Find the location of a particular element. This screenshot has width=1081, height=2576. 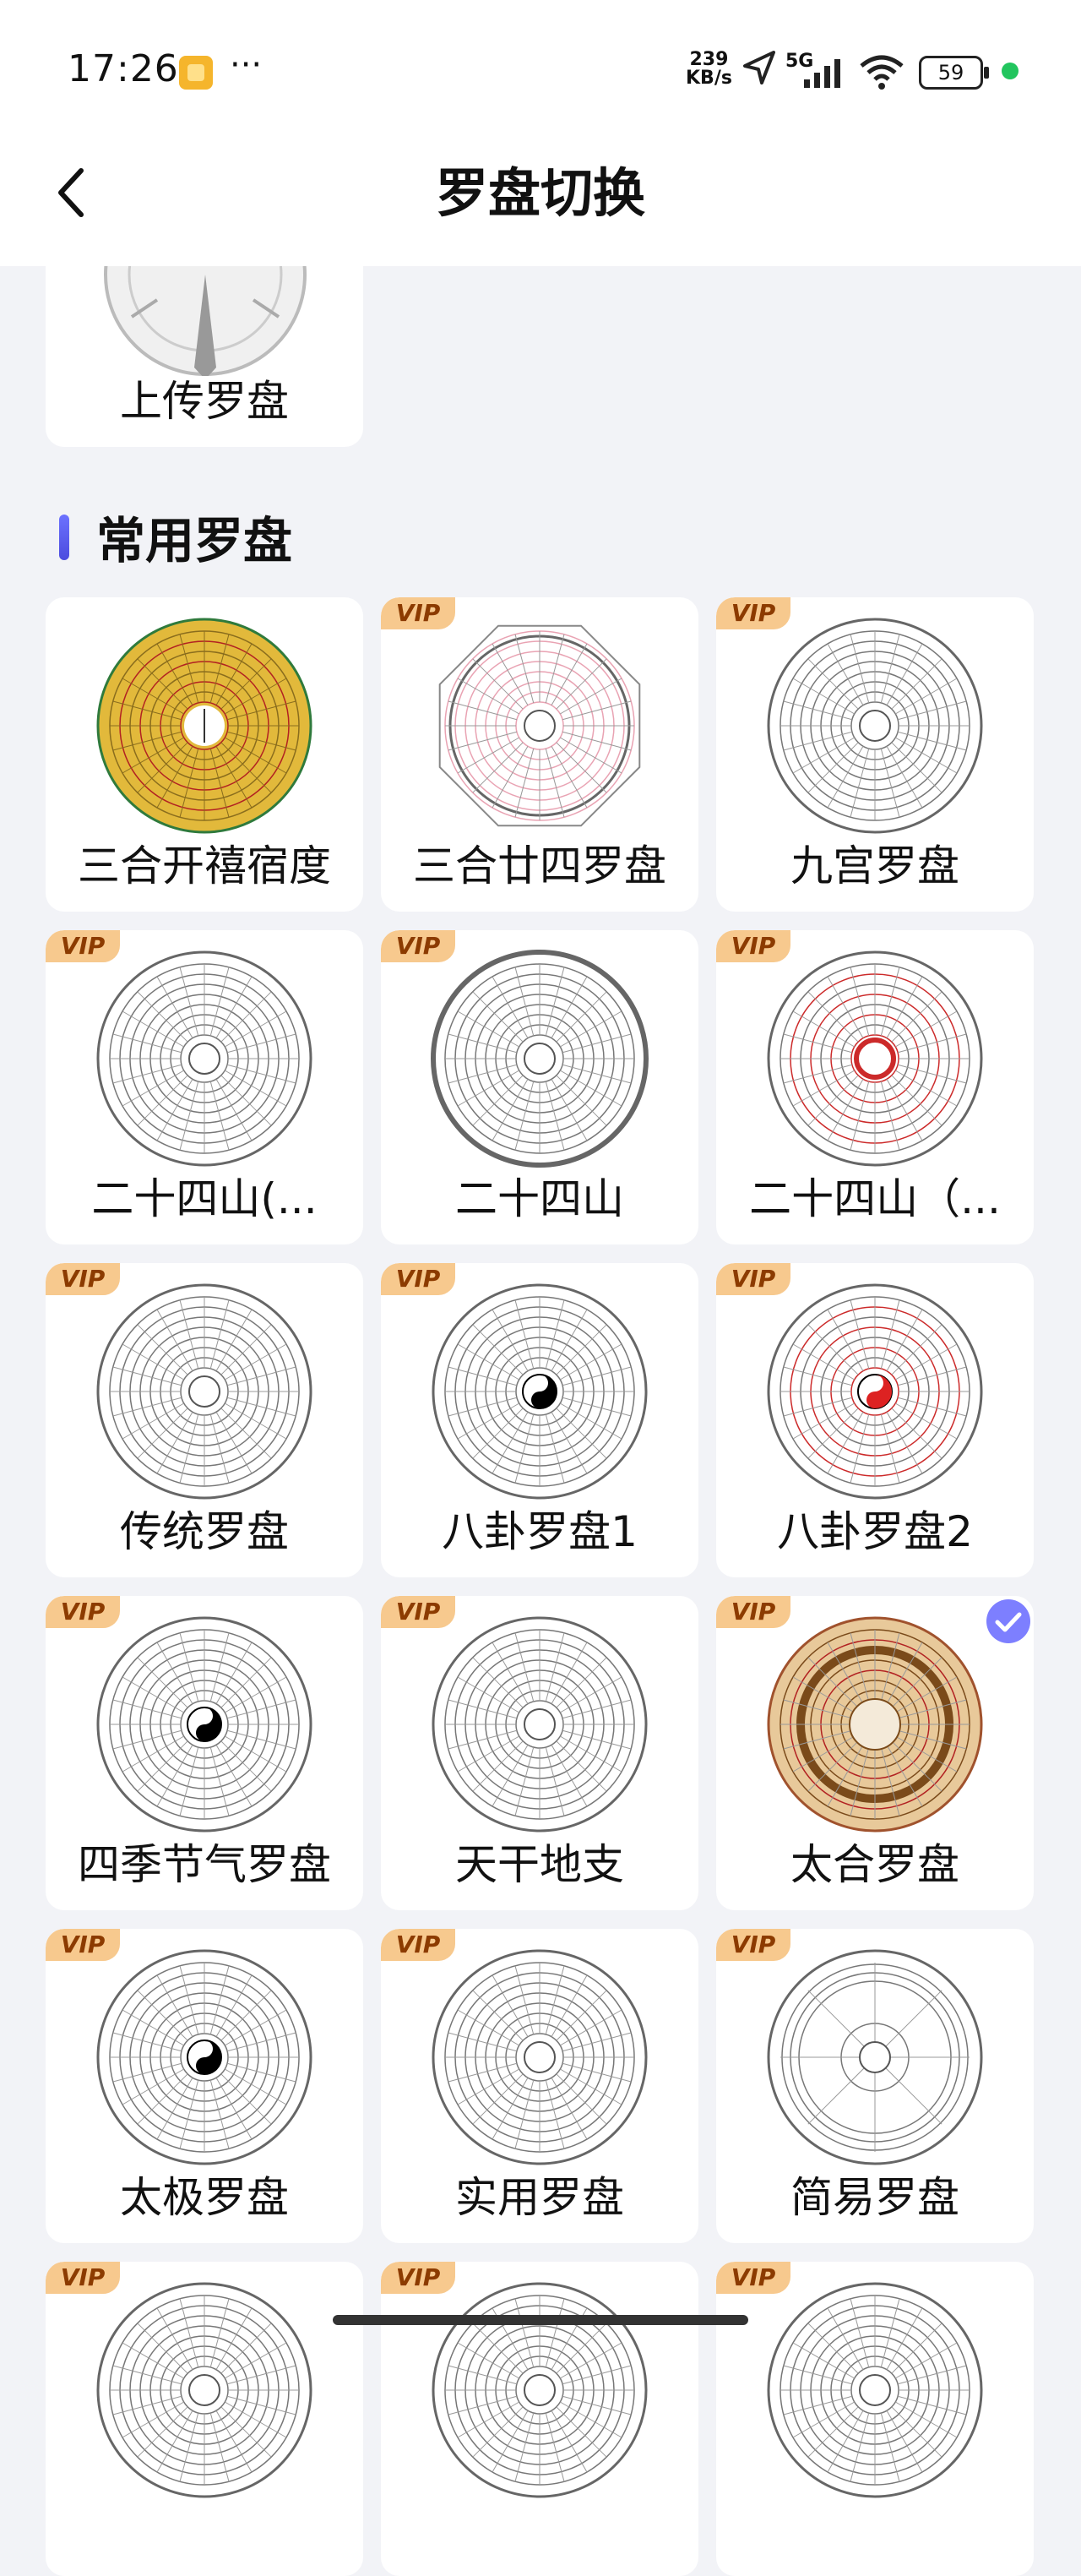

compass-label: 八卦罗盘2 is located at coordinates (875, 1531).